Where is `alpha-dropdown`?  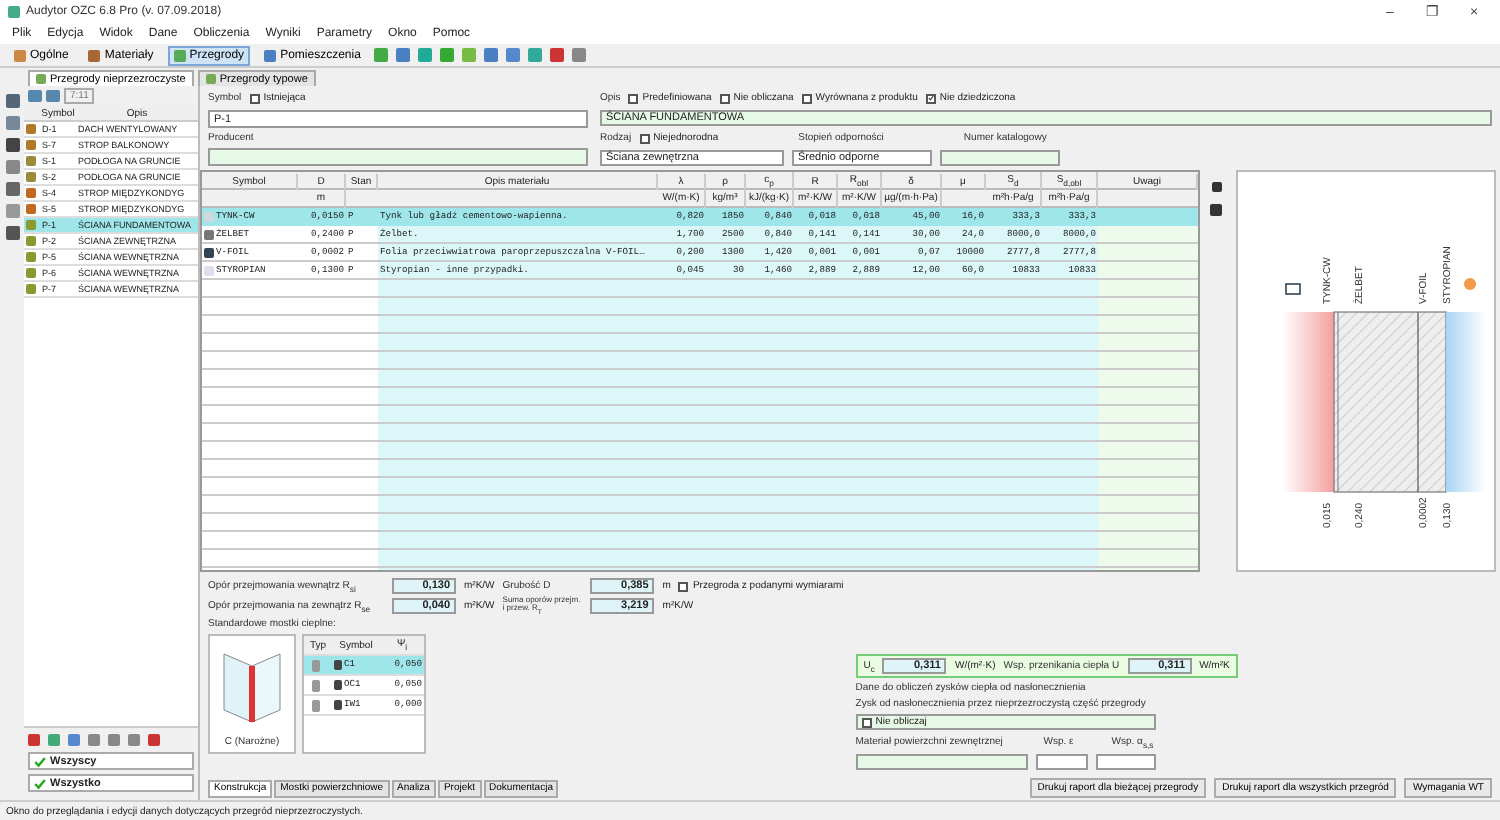
alpha-dropdown is located at coordinates (1125, 762).